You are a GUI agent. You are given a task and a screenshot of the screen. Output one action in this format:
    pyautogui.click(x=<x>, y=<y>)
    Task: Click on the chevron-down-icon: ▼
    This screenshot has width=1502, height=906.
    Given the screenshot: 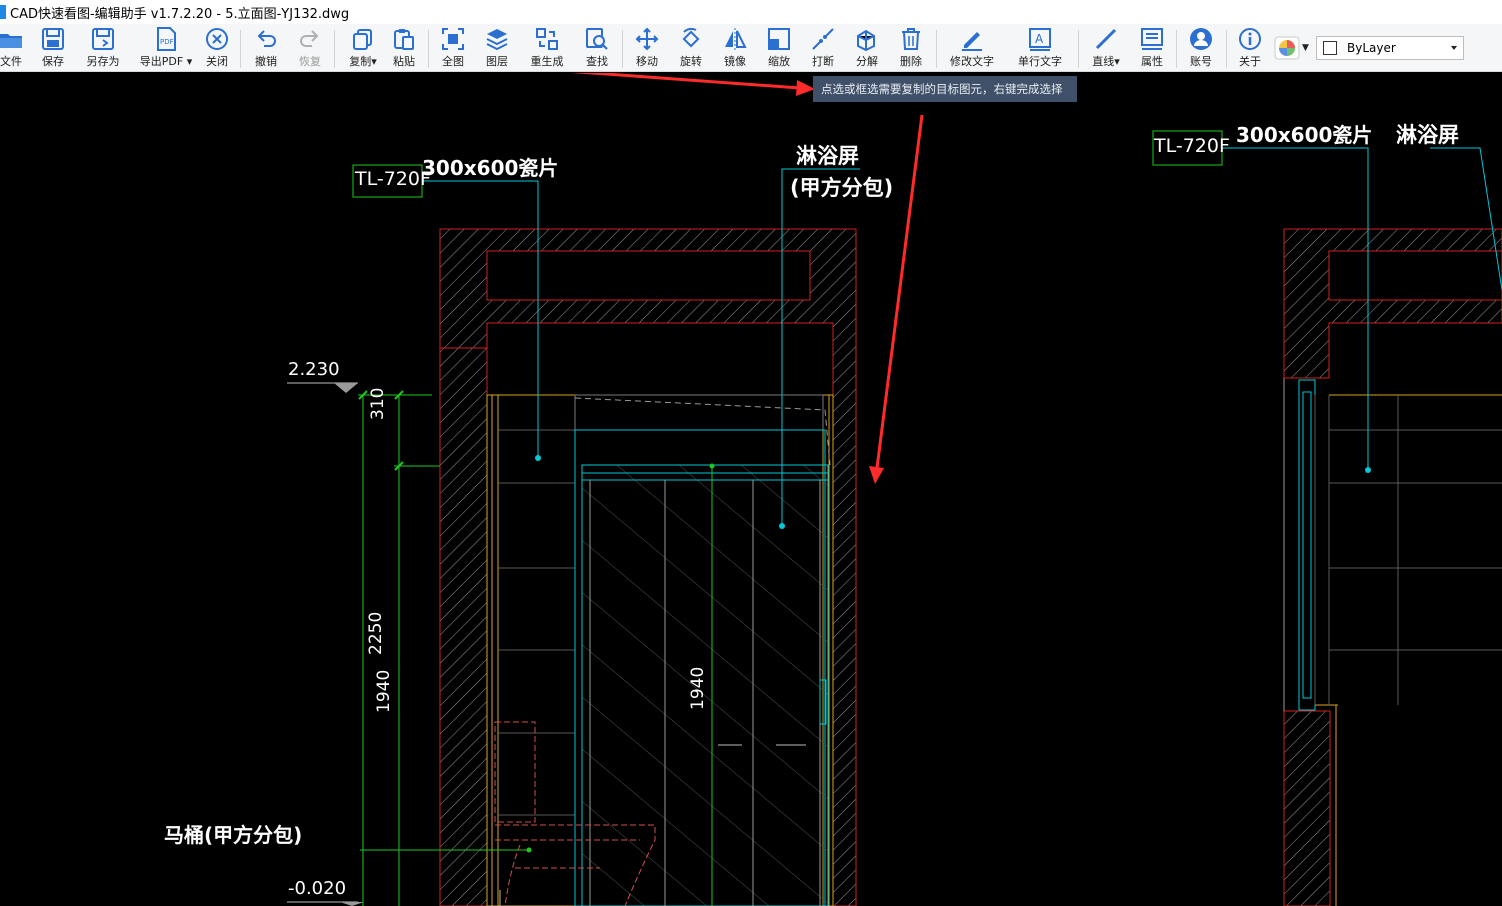 What is the action you would take?
    pyautogui.click(x=1305, y=48)
    